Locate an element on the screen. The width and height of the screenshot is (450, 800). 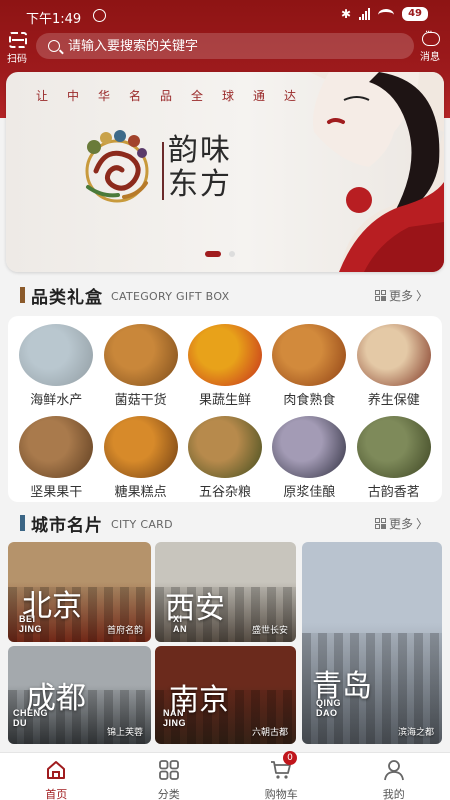
category-item-label: 菌菇干货 is located at coordinates (140, 400).